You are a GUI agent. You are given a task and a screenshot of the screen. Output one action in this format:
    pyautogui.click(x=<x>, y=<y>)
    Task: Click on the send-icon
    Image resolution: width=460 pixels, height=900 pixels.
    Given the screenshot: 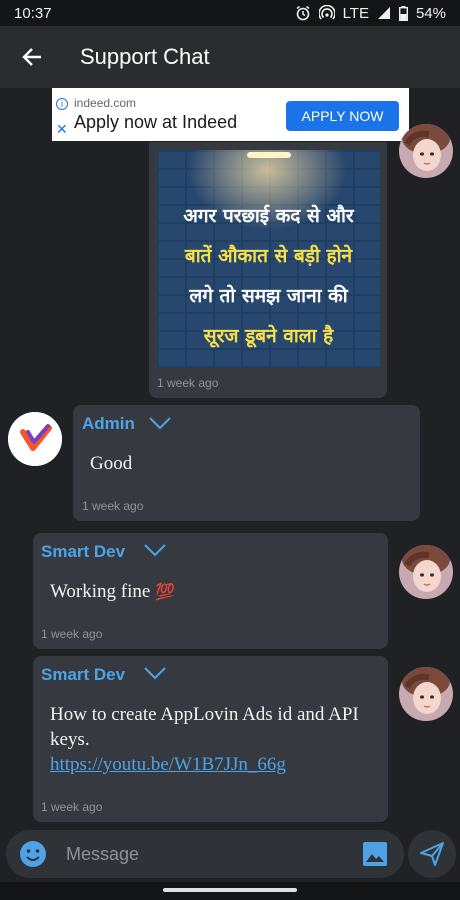 What is the action you would take?
    pyautogui.click(x=432, y=854)
    